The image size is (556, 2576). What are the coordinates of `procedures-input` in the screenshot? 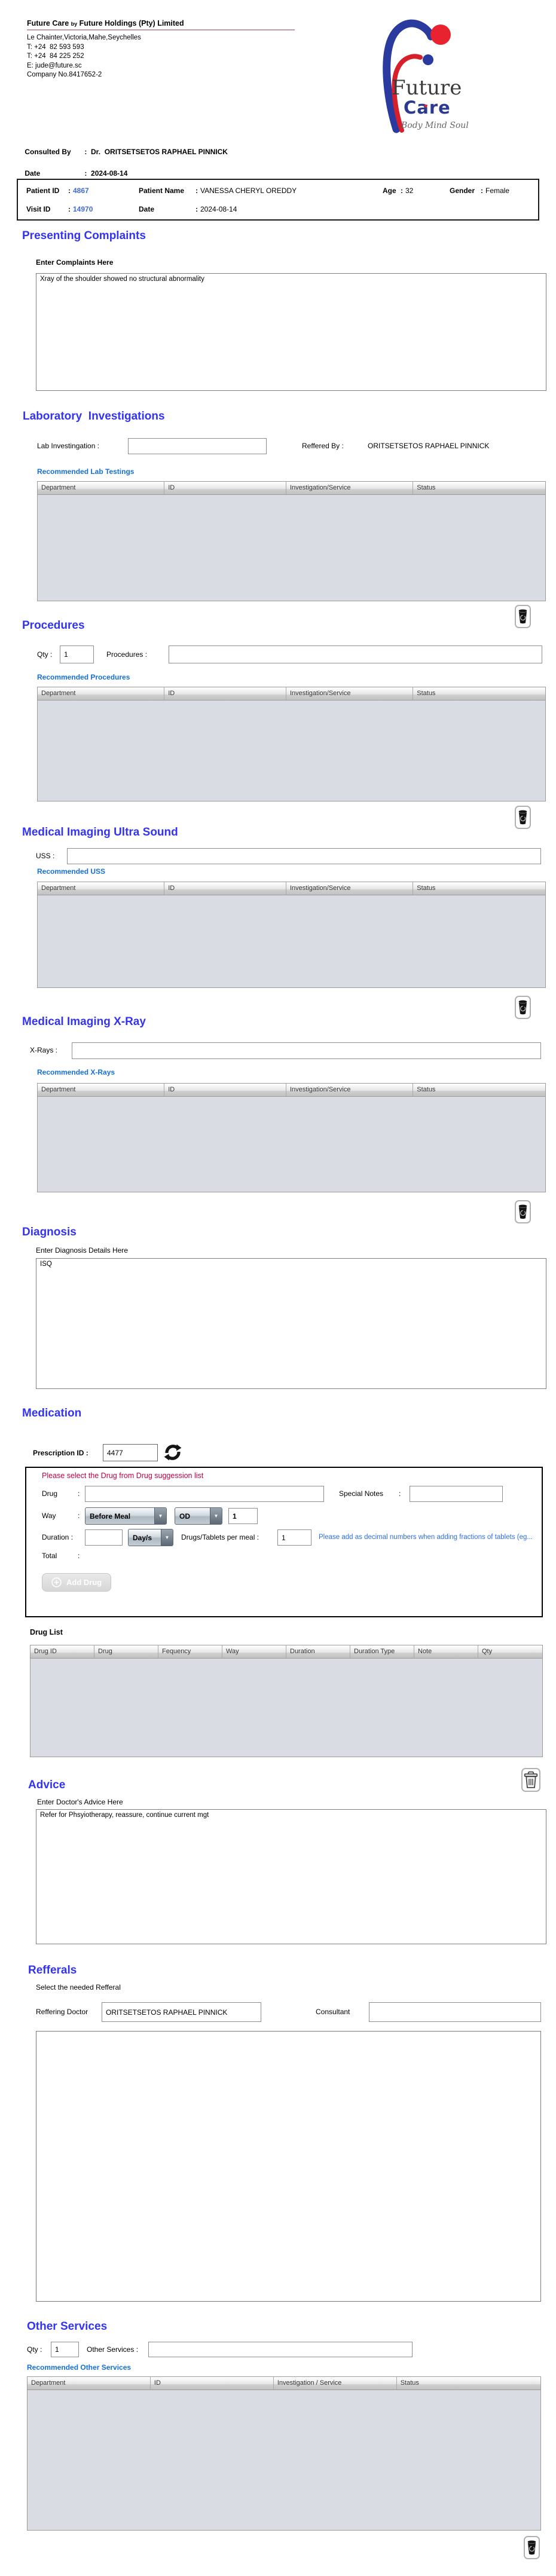 It's located at (356, 654).